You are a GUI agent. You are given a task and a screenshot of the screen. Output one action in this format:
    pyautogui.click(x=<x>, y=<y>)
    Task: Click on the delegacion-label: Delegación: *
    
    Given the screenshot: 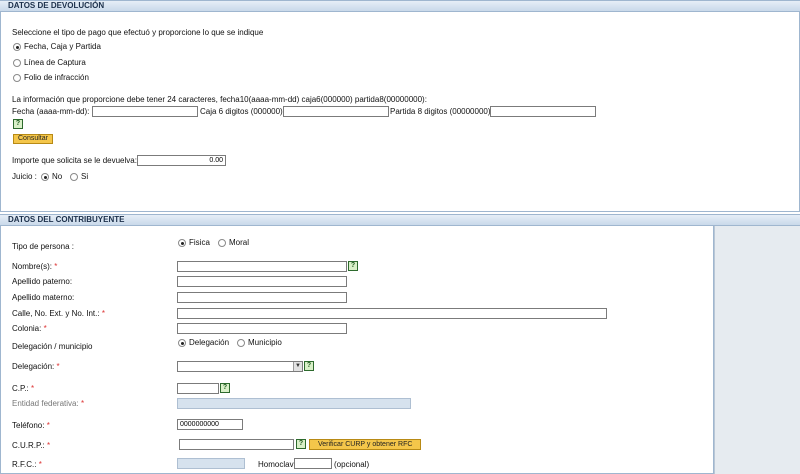 What is the action you would take?
    pyautogui.click(x=36, y=366)
    